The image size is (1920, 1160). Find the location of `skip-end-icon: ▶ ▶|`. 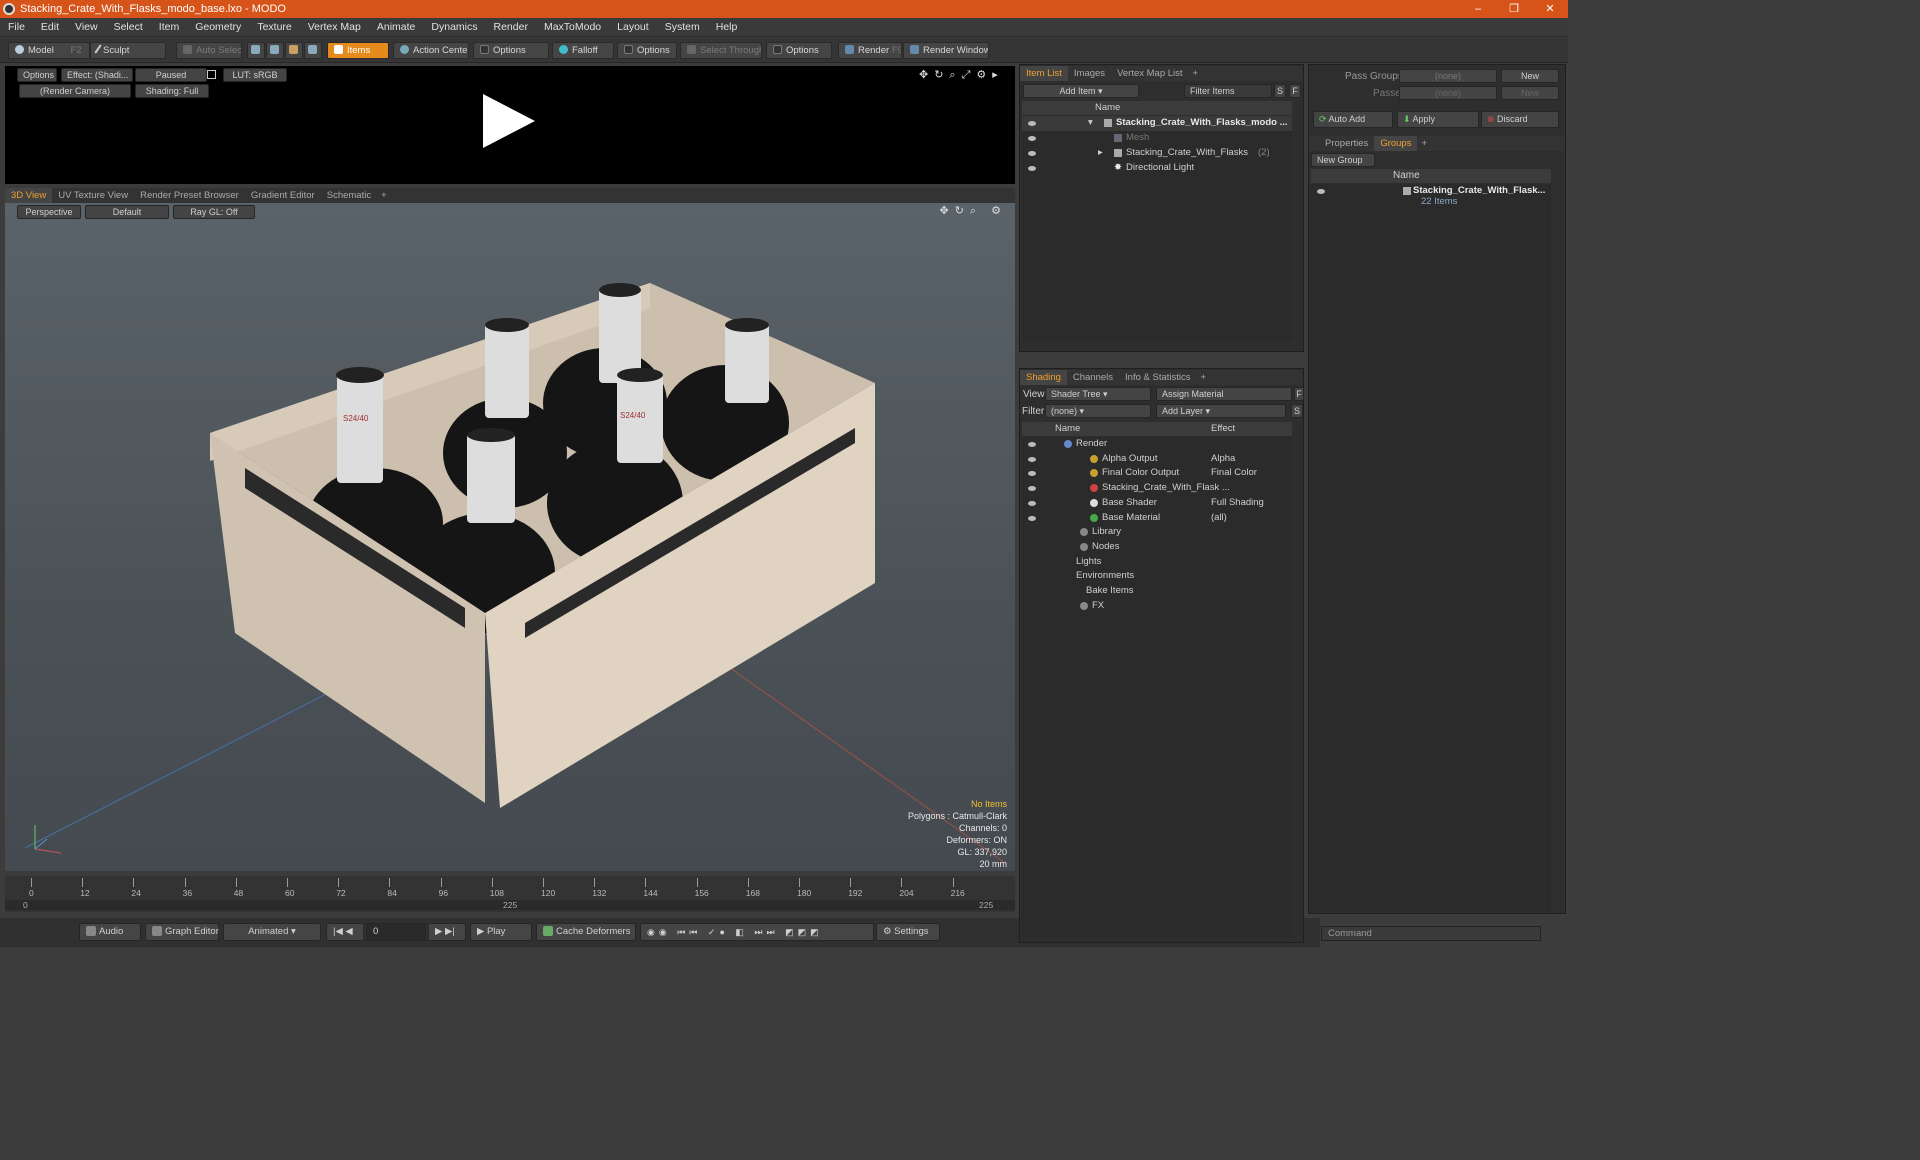

skip-end-icon: ▶ ▶| is located at coordinates (447, 932).